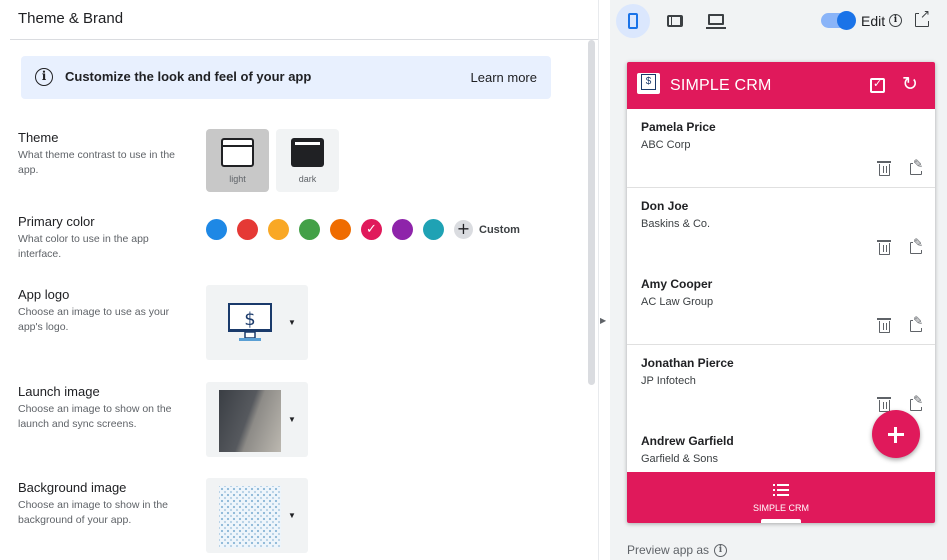 The width and height of the screenshot is (947, 560). I want to click on contact-name: Pamela Price, so click(678, 127).